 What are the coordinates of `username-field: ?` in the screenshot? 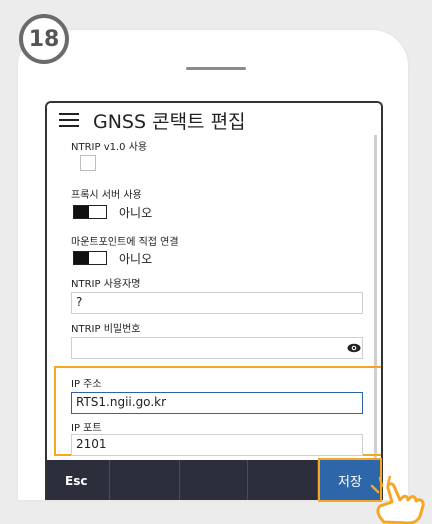 It's located at (217, 303).